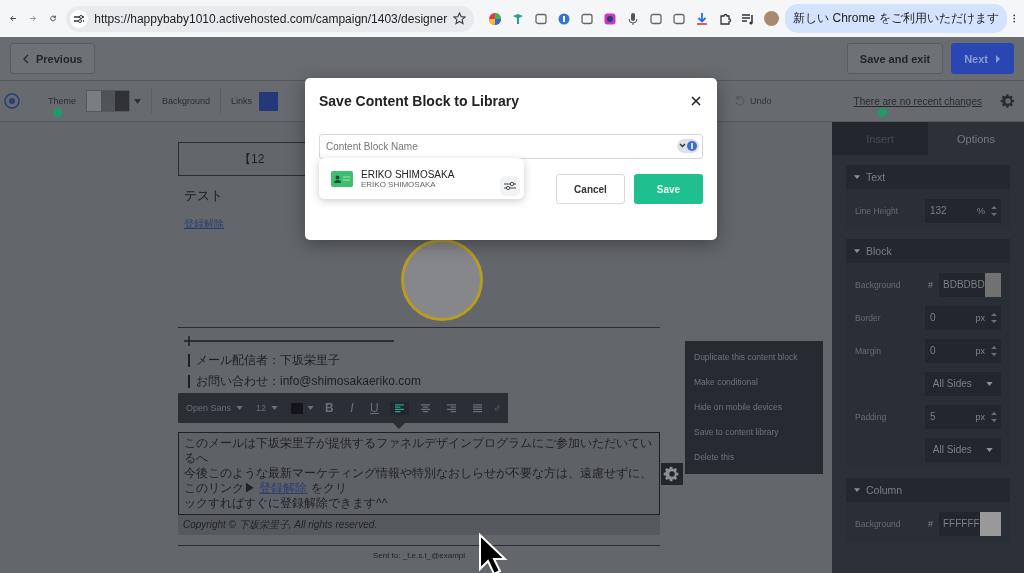 This screenshot has width=1024, height=573. I want to click on more-menu-icon, so click(1013, 18).